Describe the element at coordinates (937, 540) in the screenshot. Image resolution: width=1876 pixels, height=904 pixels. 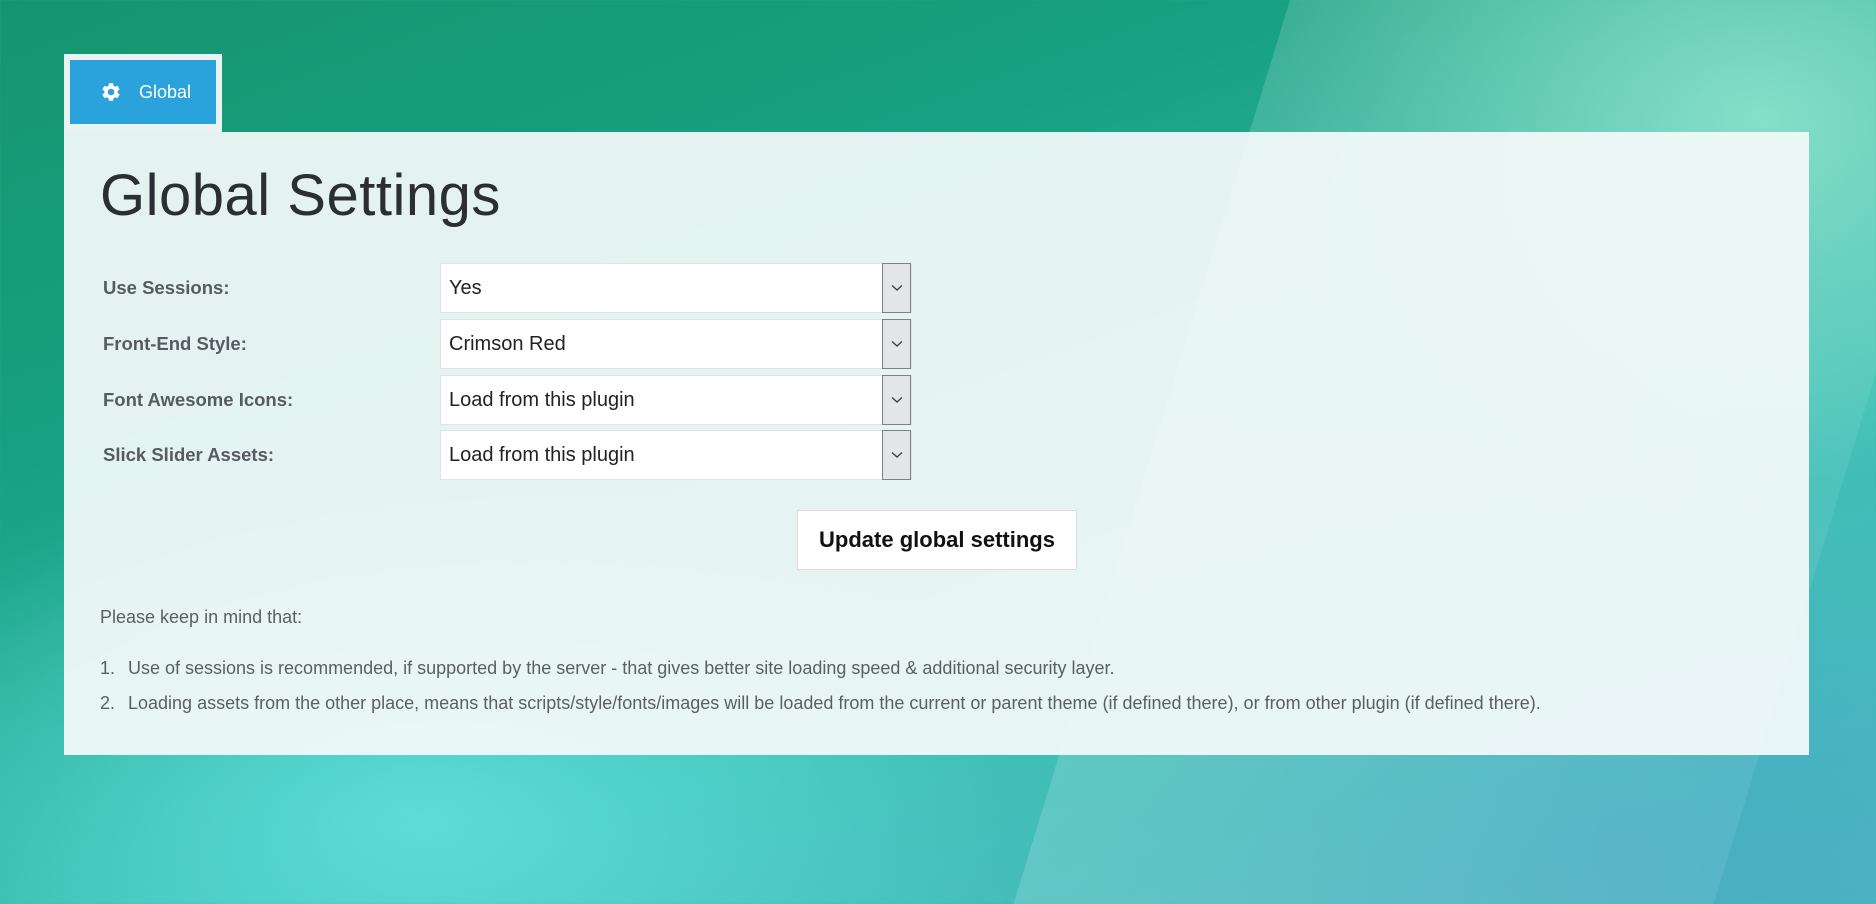
I see `update-global-settings-button: Update global settings` at that location.